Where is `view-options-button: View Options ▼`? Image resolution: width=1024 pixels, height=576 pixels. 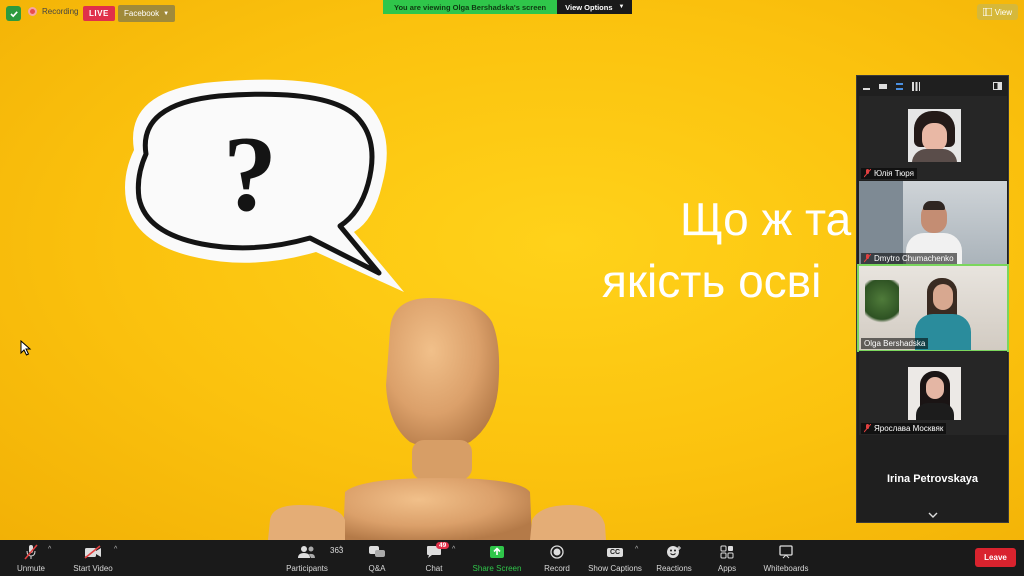
view-options-button: View Options ▼ is located at coordinates (595, 7).